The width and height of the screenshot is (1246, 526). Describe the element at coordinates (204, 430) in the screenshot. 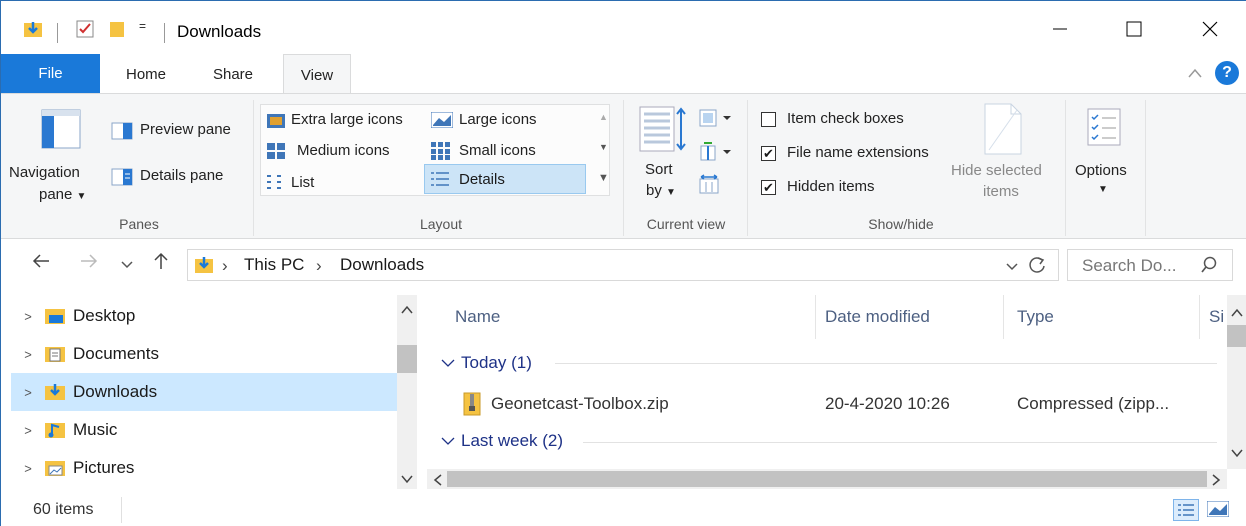

I see `nav-item-music: > Music` at that location.